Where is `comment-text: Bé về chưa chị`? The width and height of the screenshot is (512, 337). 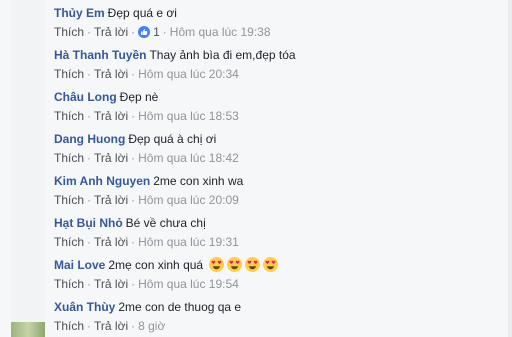
comment-text: Bé về chưa chị is located at coordinates (165, 223).